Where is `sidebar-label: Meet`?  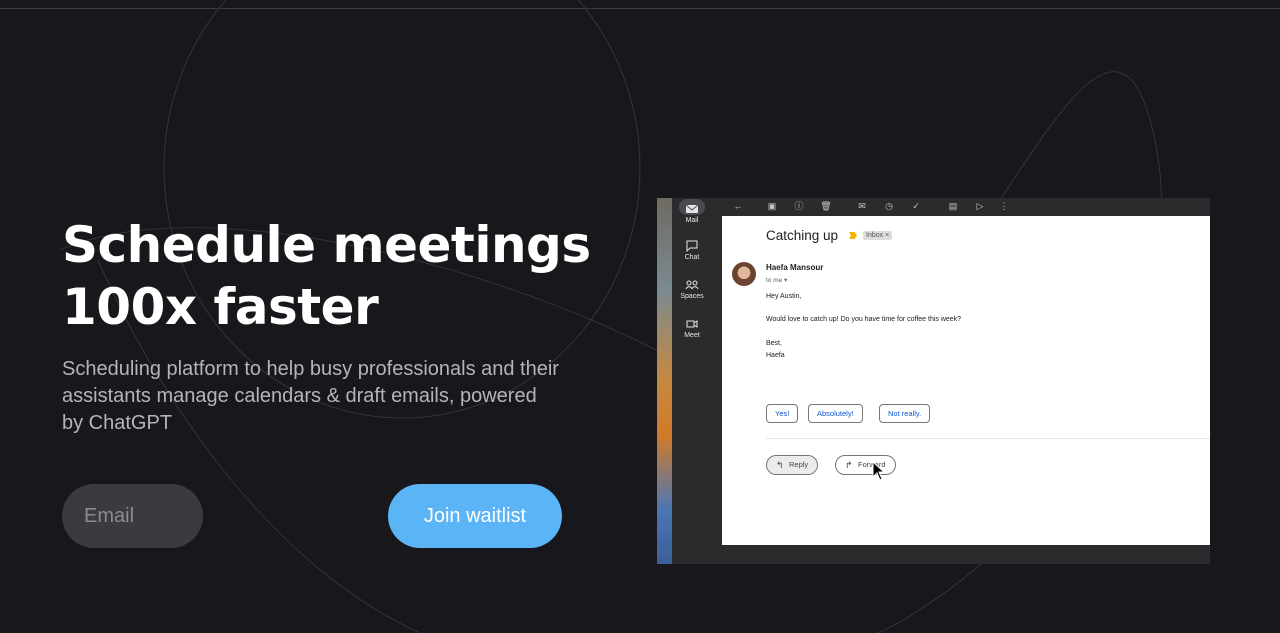 sidebar-label: Meet is located at coordinates (692, 335).